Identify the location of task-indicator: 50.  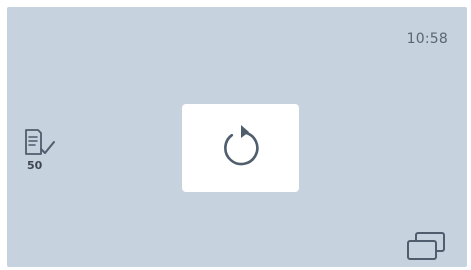
(43, 154).